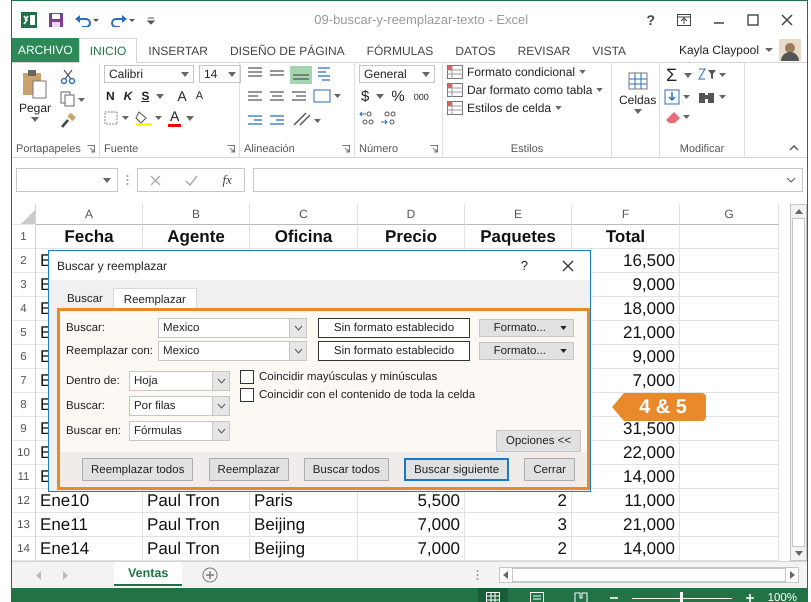 This screenshot has width=811, height=602. What do you see at coordinates (638, 91) in the screenshot?
I see `cells-button: Celdas` at bounding box center [638, 91].